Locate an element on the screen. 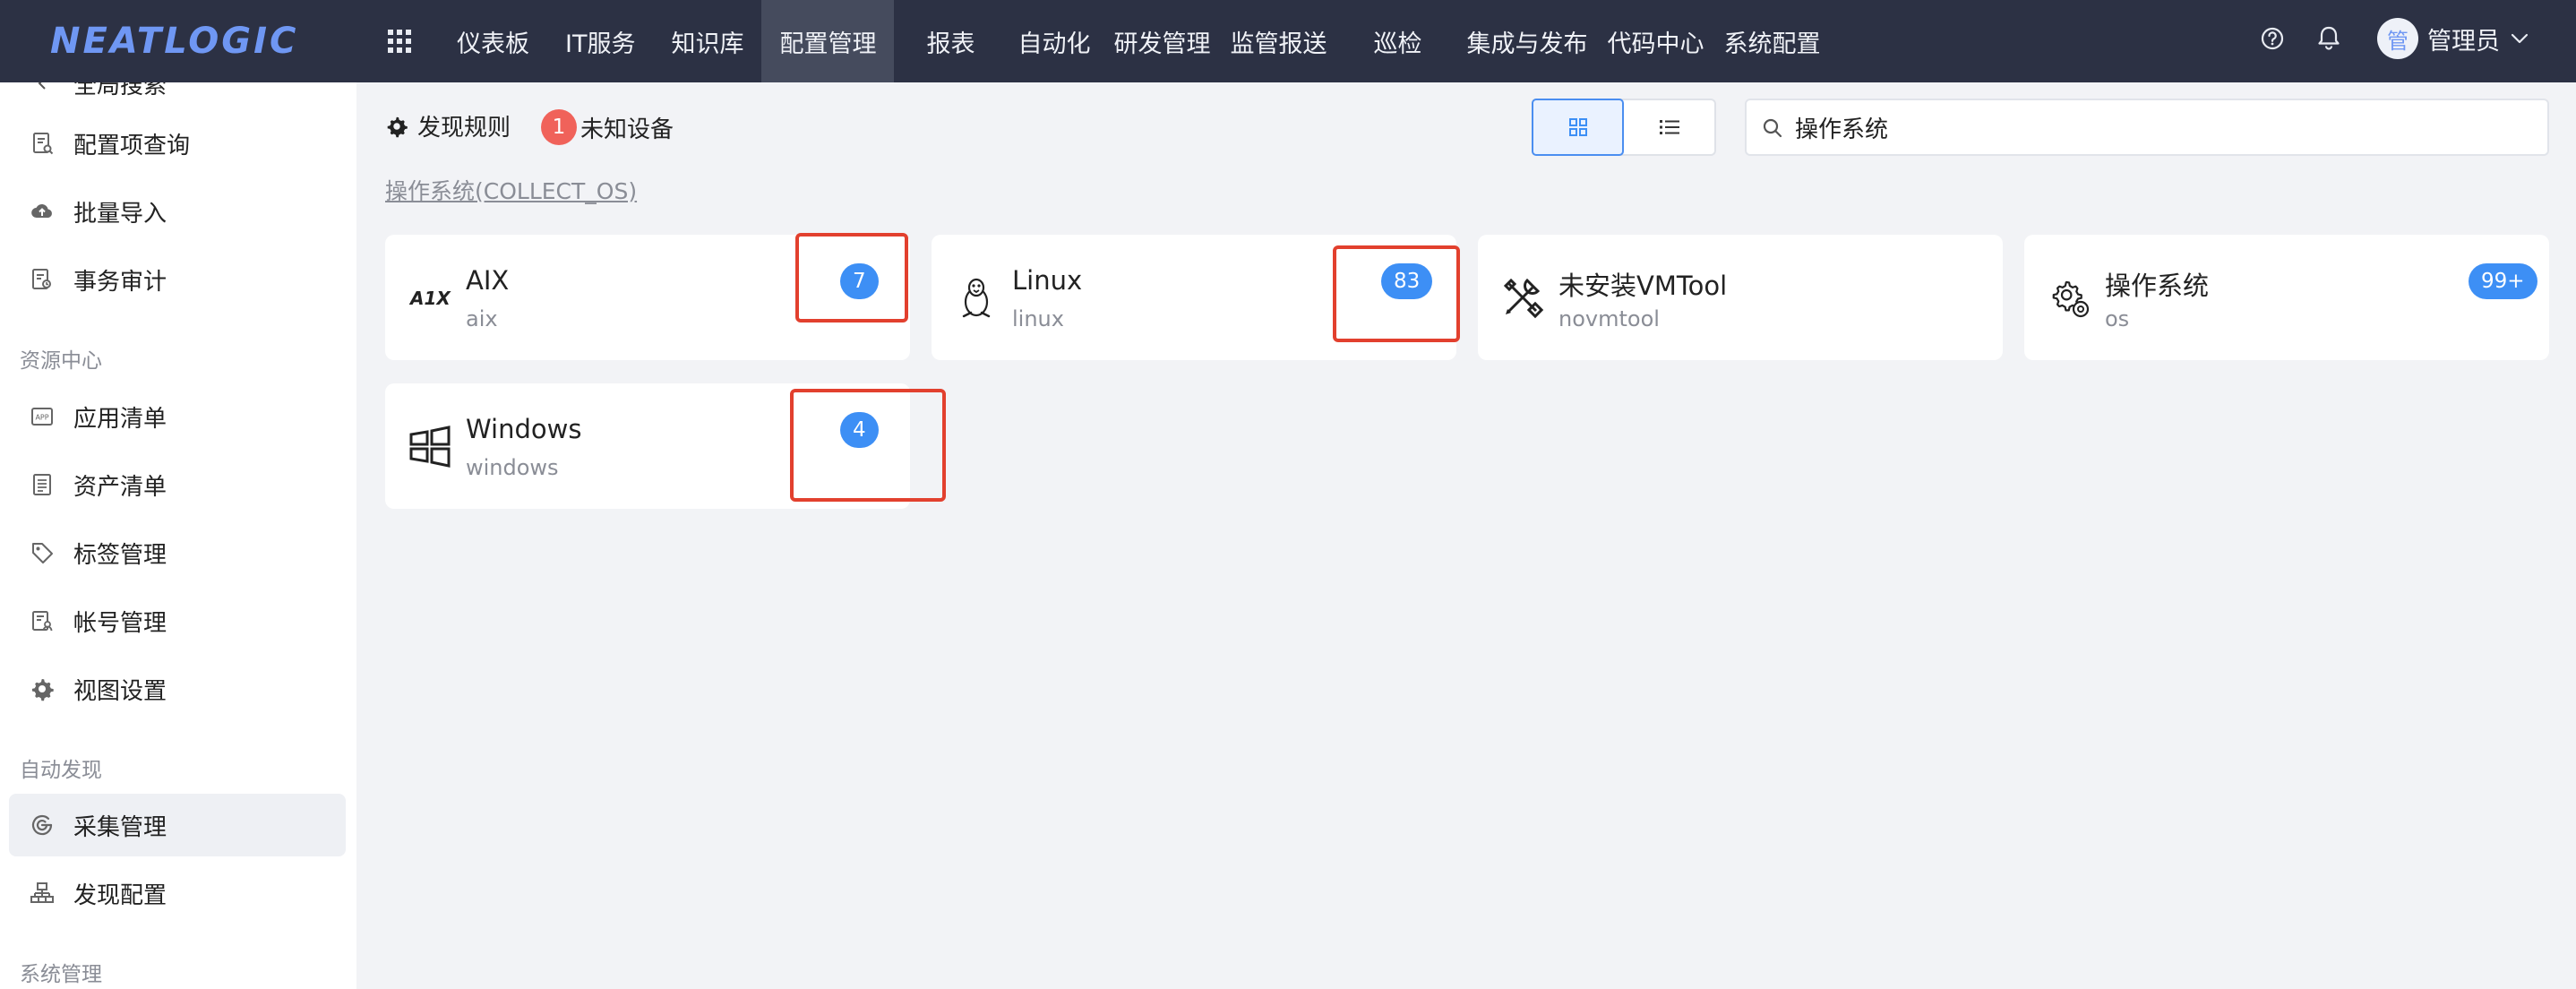 The image size is (2576, 989). nav-config-management: 配置管理 is located at coordinates (828, 41).